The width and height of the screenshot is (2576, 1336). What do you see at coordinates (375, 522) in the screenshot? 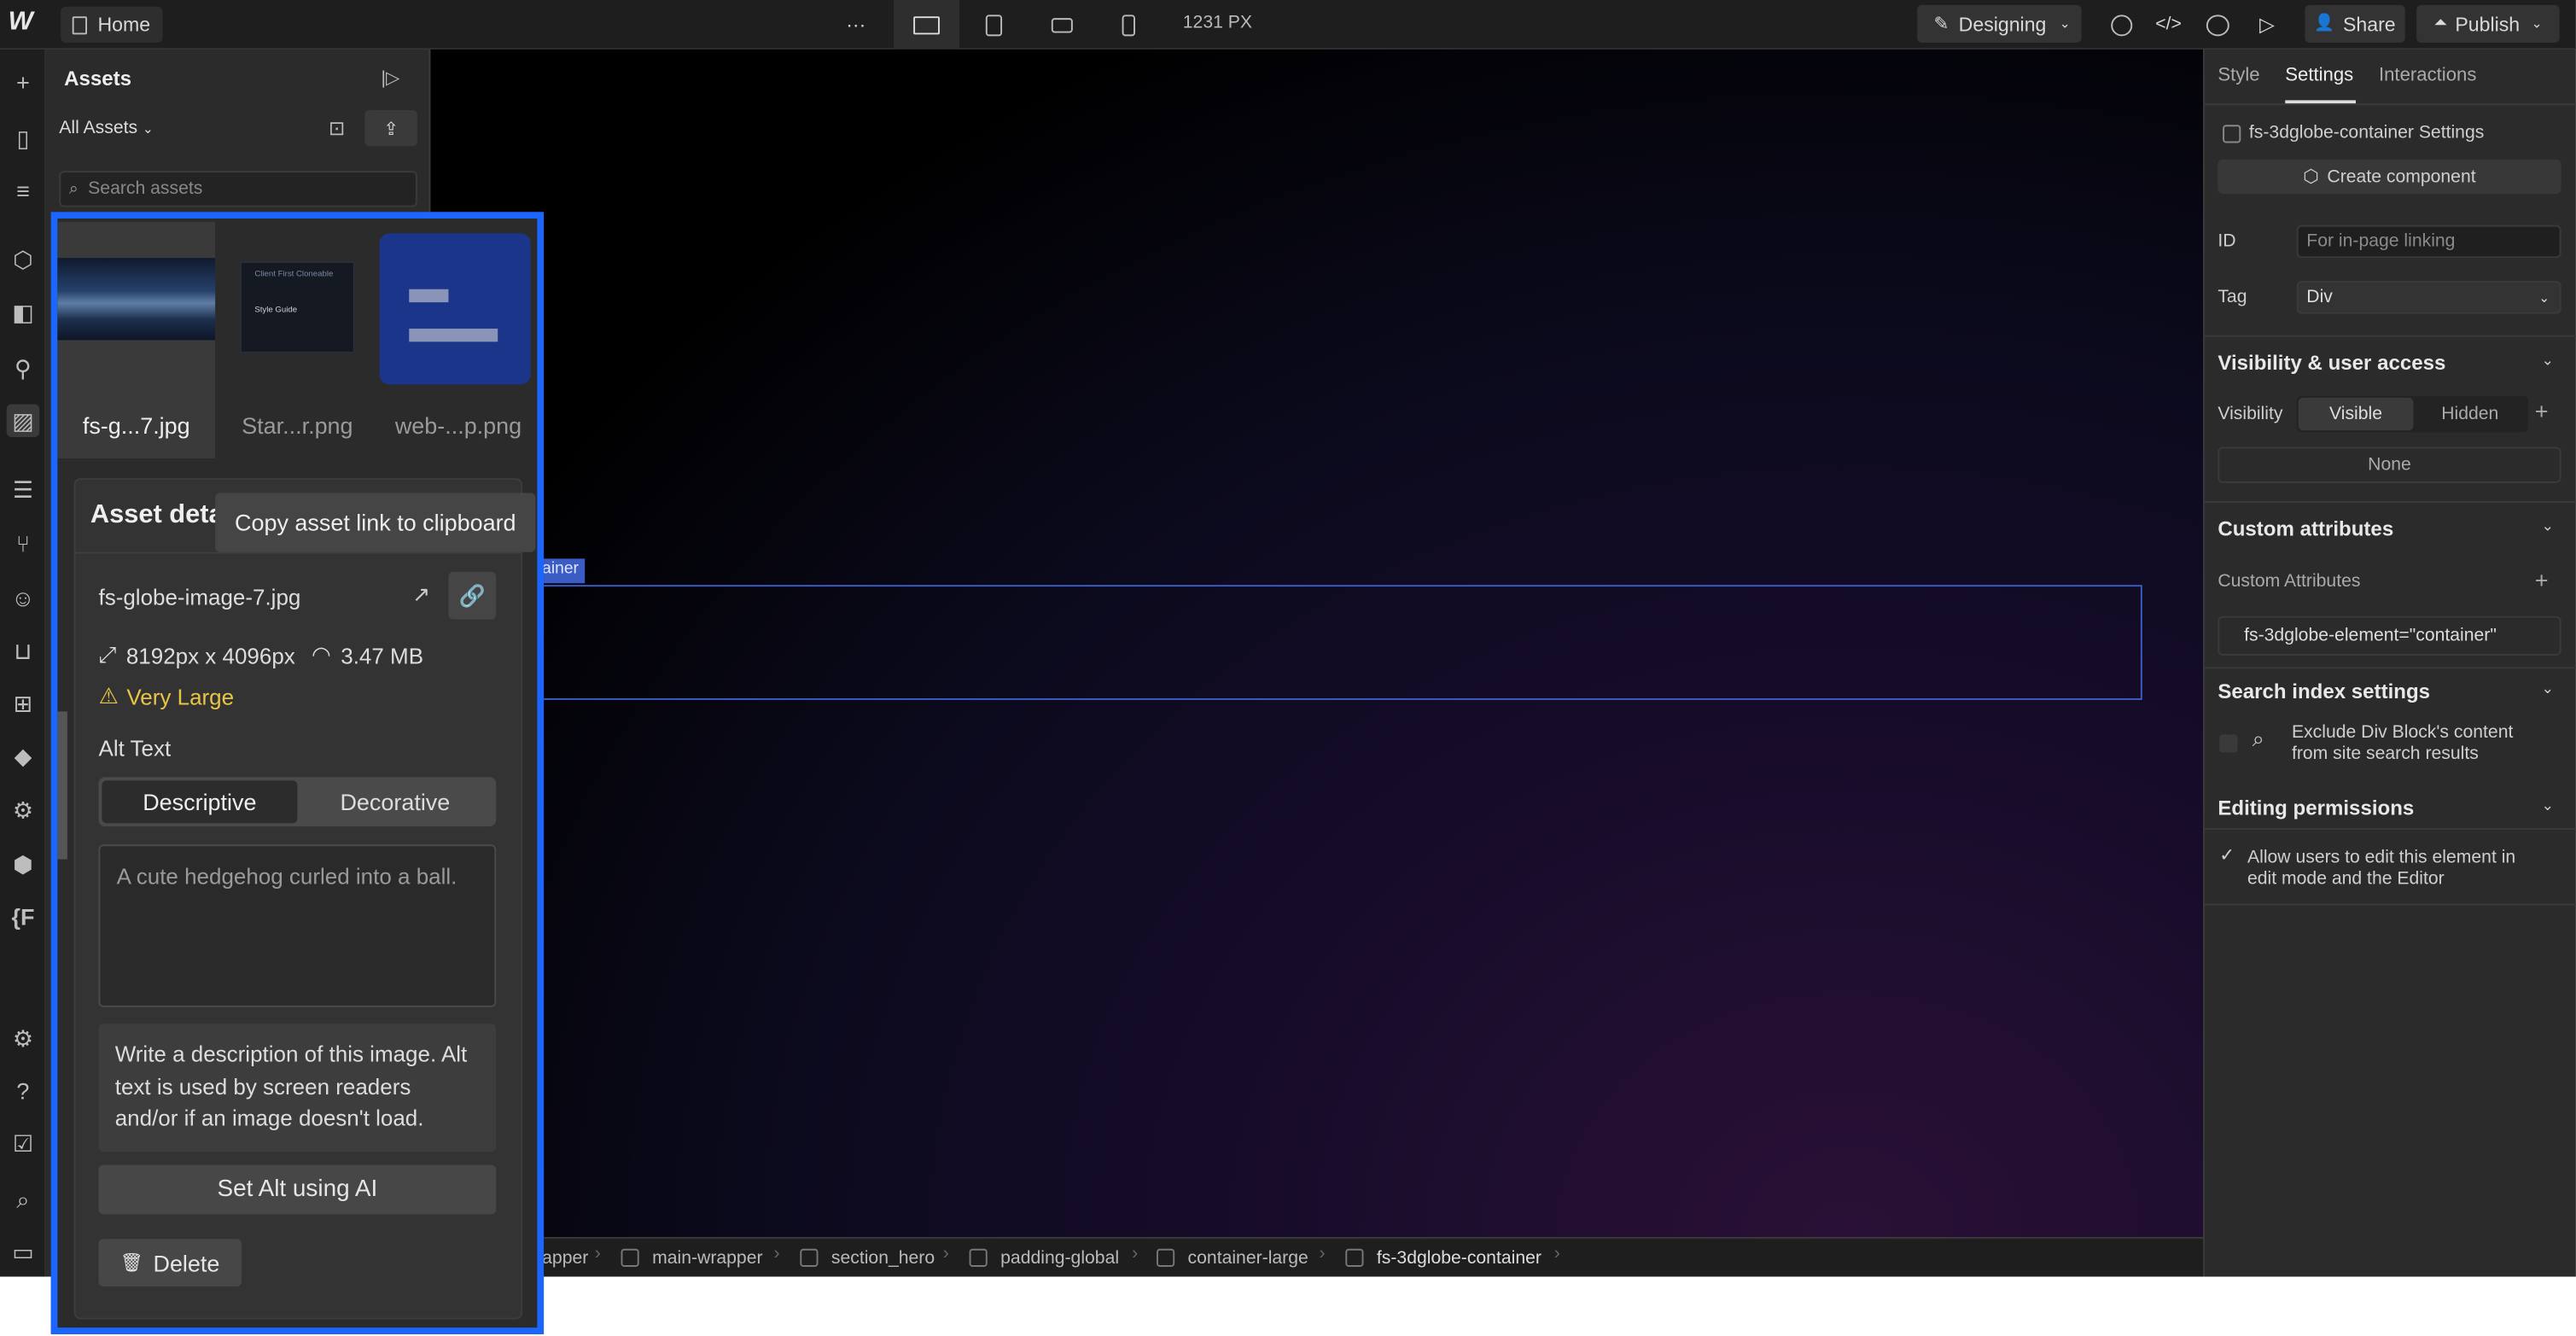
I see `copy-link-tooltip: Copy asset link to clipboard` at bounding box center [375, 522].